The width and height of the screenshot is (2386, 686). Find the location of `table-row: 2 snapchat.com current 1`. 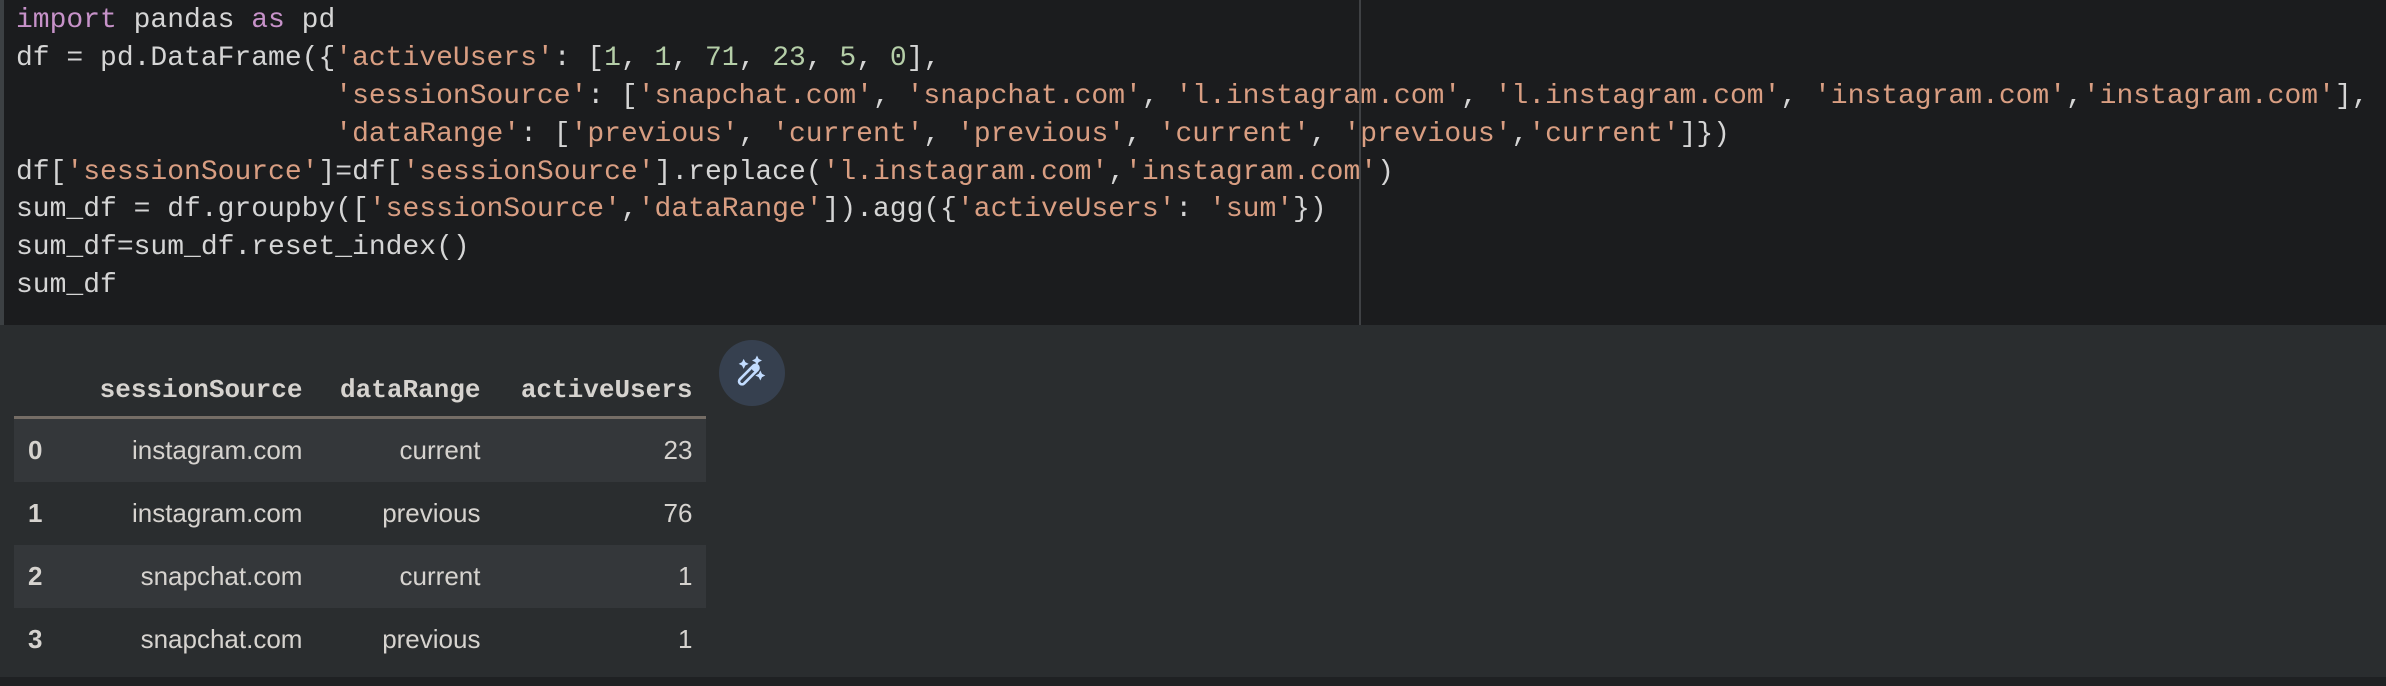

table-row: 2 snapchat.com current 1 is located at coordinates (360, 576).